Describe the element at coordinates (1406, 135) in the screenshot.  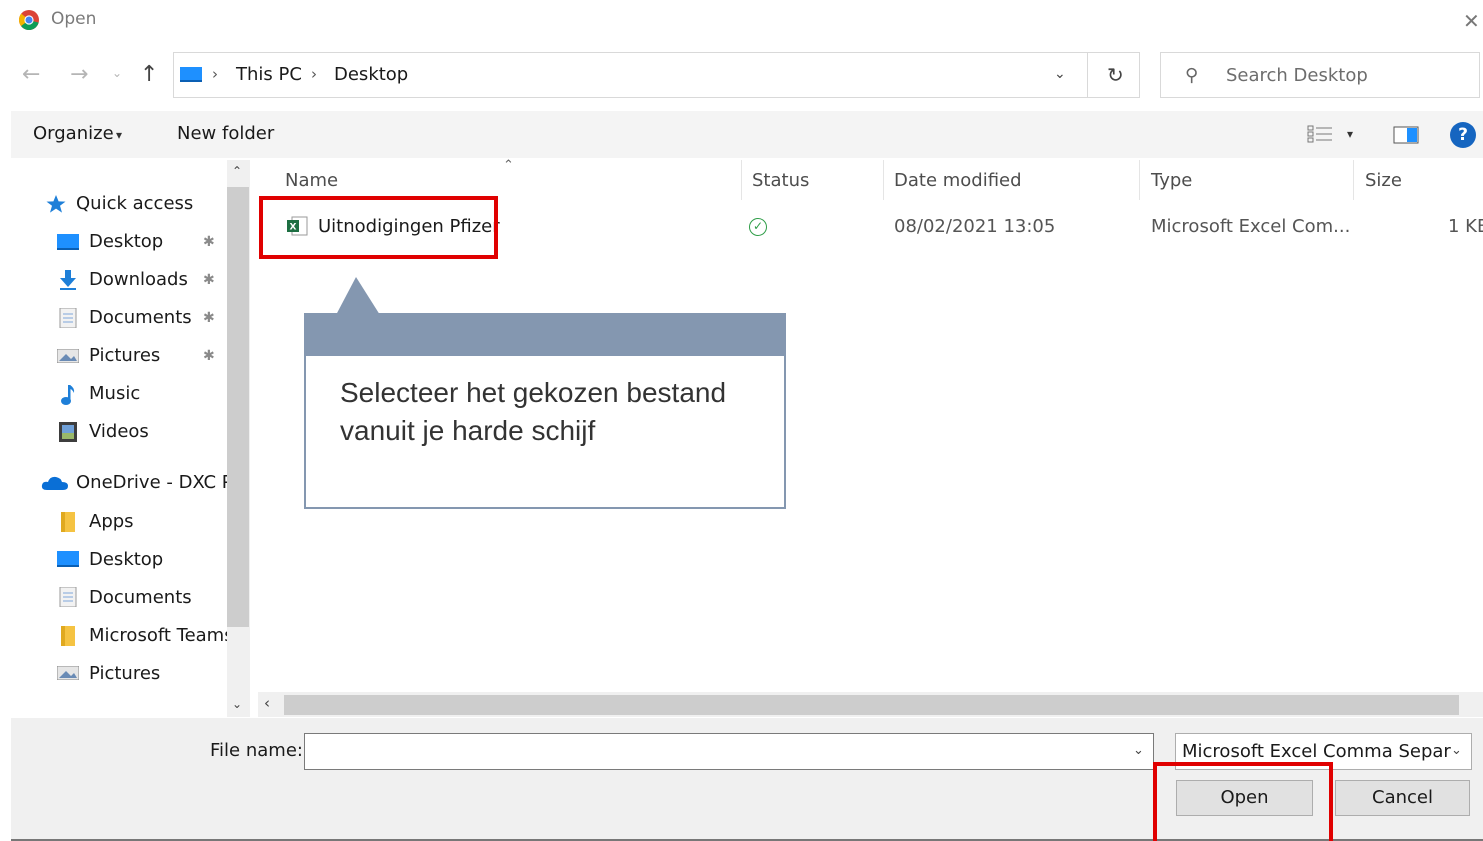
I see `preview-pane-icon` at that location.